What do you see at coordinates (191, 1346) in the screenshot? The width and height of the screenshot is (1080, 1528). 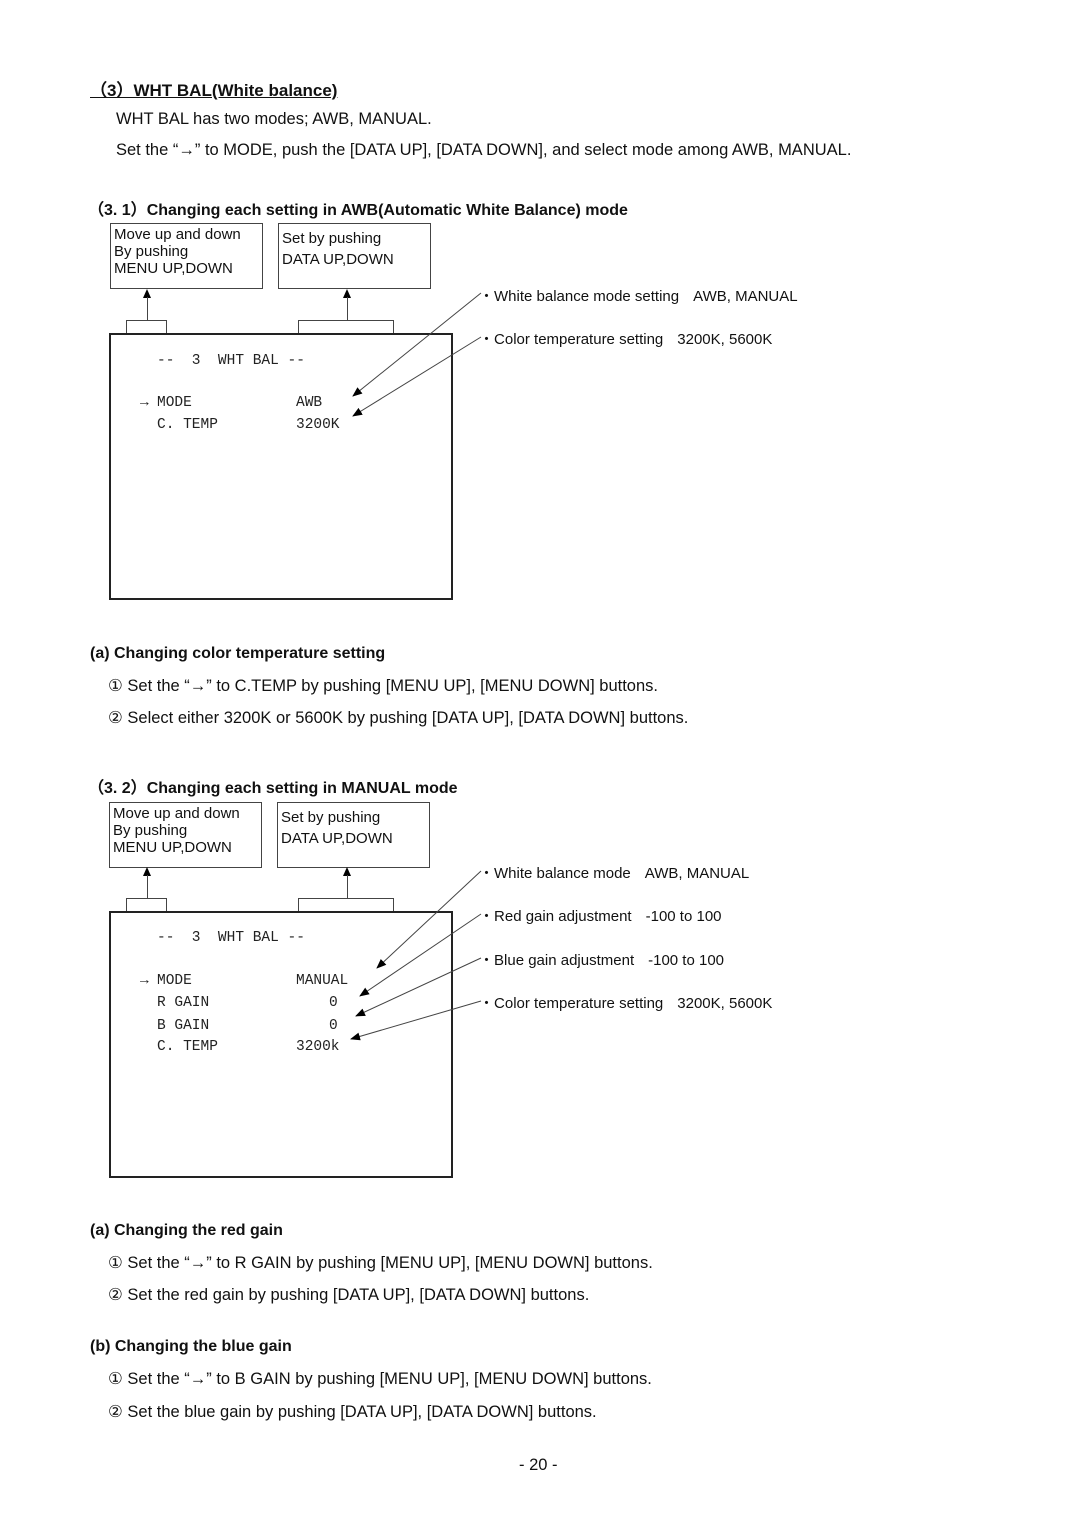 I see `blue-gain-subheading: (b) Changing the blue gain` at bounding box center [191, 1346].